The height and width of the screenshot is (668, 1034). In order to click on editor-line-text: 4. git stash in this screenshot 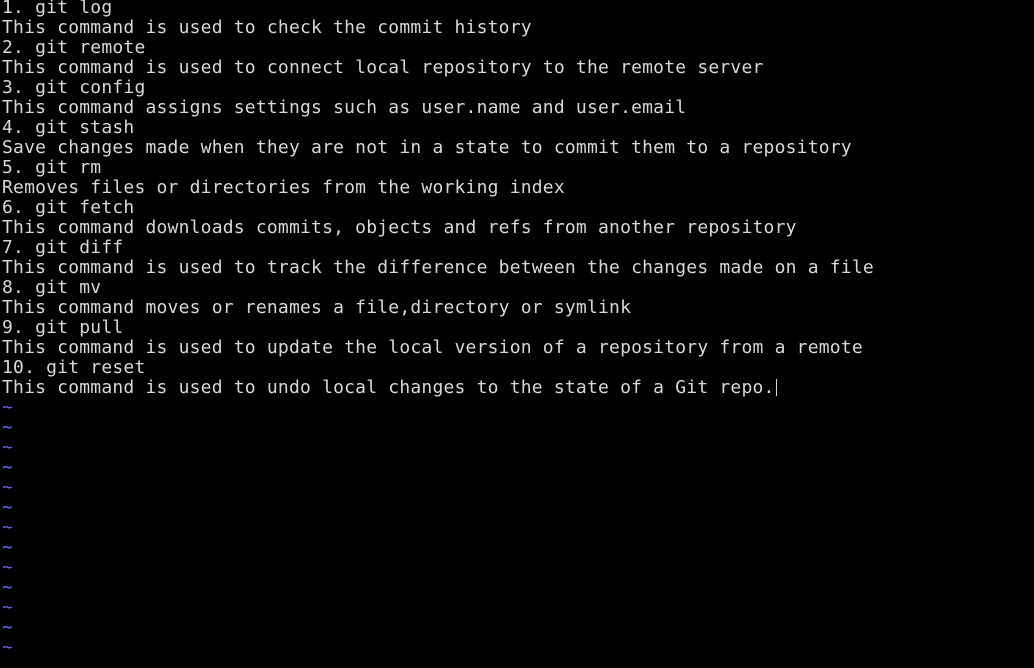, I will do `click(68, 127)`.